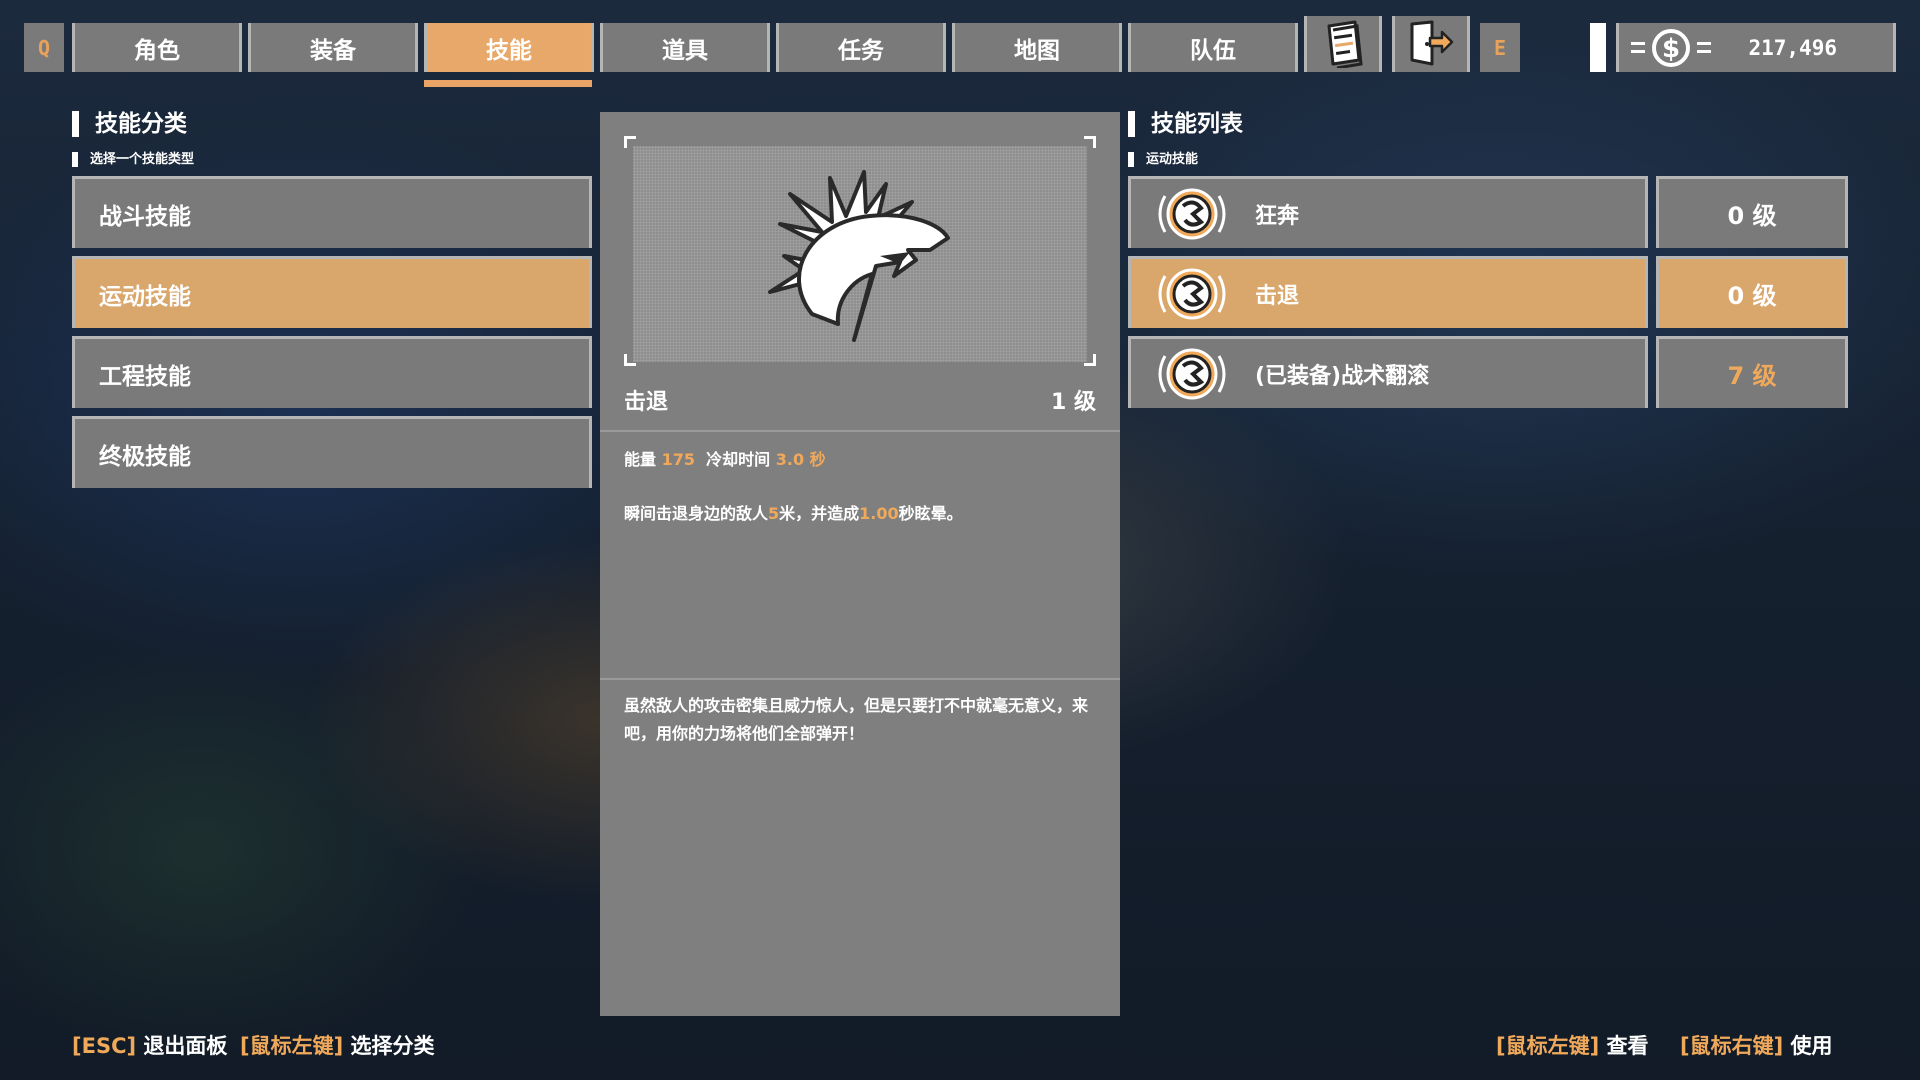 The width and height of the screenshot is (1920, 1080). What do you see at coordinates (332, 452) in the screenshot?
I see `category-ultimate: 终极技能` at bounding box center [332, 452].